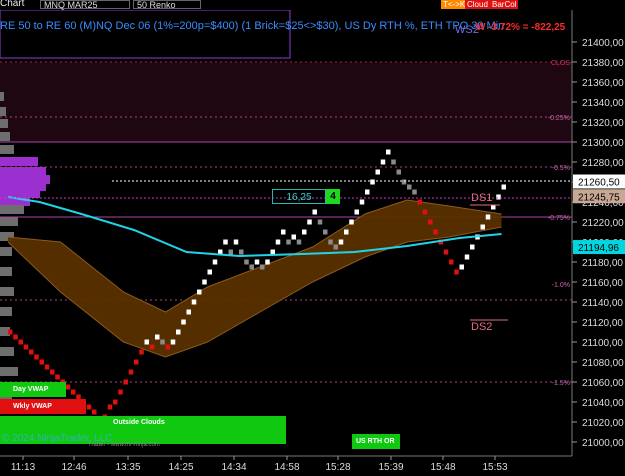 The height and width of the screenshot is (476, 625). I want to click on brick-count-box: 4, so click(333, 196).